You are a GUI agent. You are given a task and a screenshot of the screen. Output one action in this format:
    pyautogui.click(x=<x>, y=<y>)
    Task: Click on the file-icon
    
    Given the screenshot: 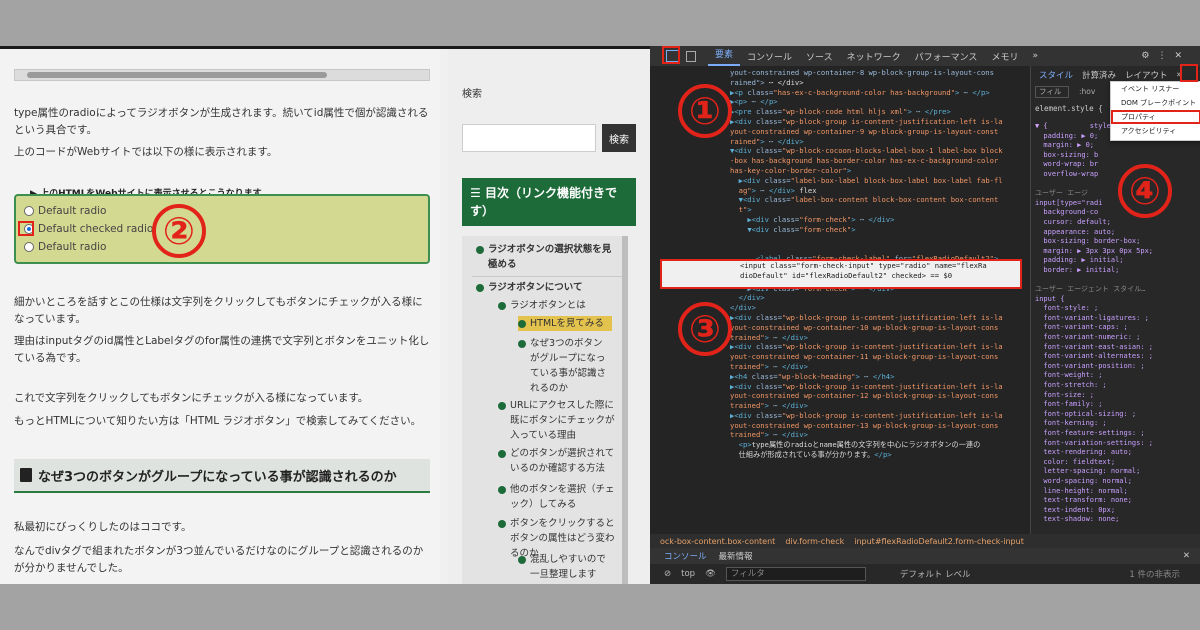 What is the action you would take?
    pyautogui.click(x=26, y=475)
    